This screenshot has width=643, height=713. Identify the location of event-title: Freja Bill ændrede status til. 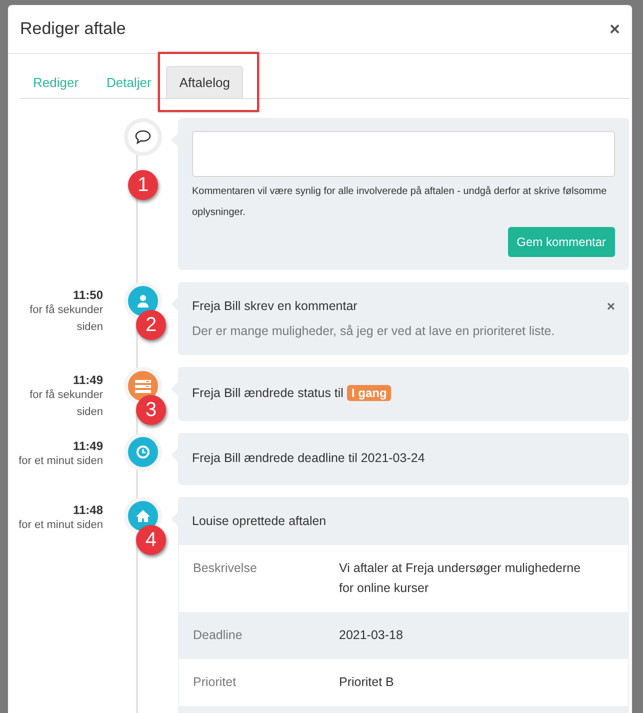
(268, 393).